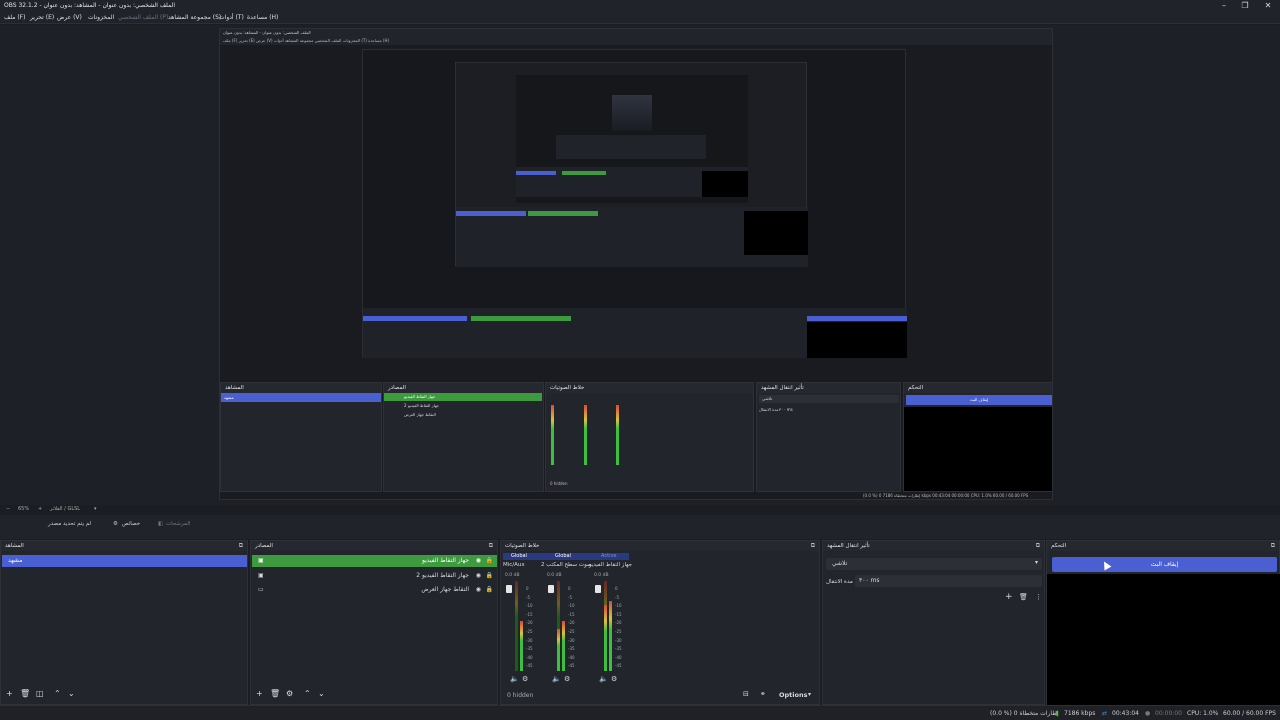  What do you see at coordinates (522, 546) in the screenshot?
I see `mixer-dock-title: خلاط الصوتيات` at bounding box center [522, 546].